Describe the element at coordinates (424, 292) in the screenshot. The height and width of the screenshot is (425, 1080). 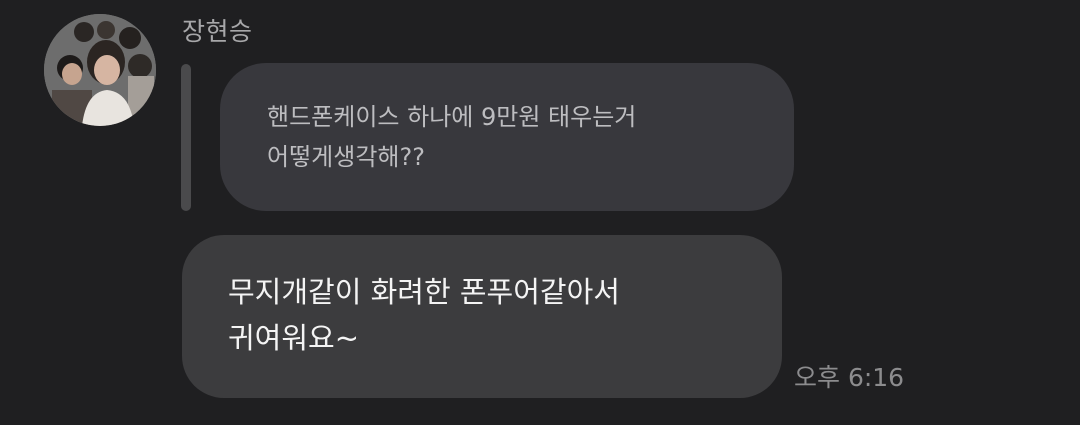
I see `reply-message-line: 무지개같이 화려한 폰푸어같아서` at that location.